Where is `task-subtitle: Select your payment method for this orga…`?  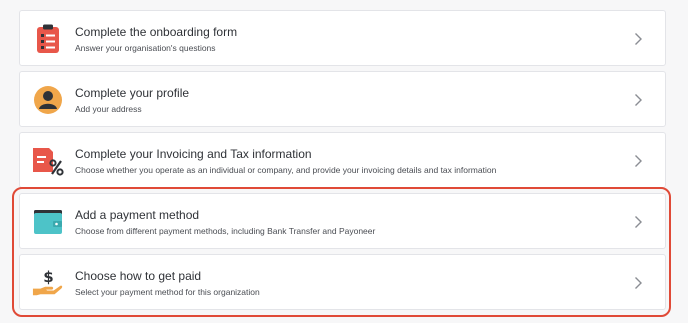
task-subtitle: Select your payment method for this orga… is located at coordinates (167, 292).